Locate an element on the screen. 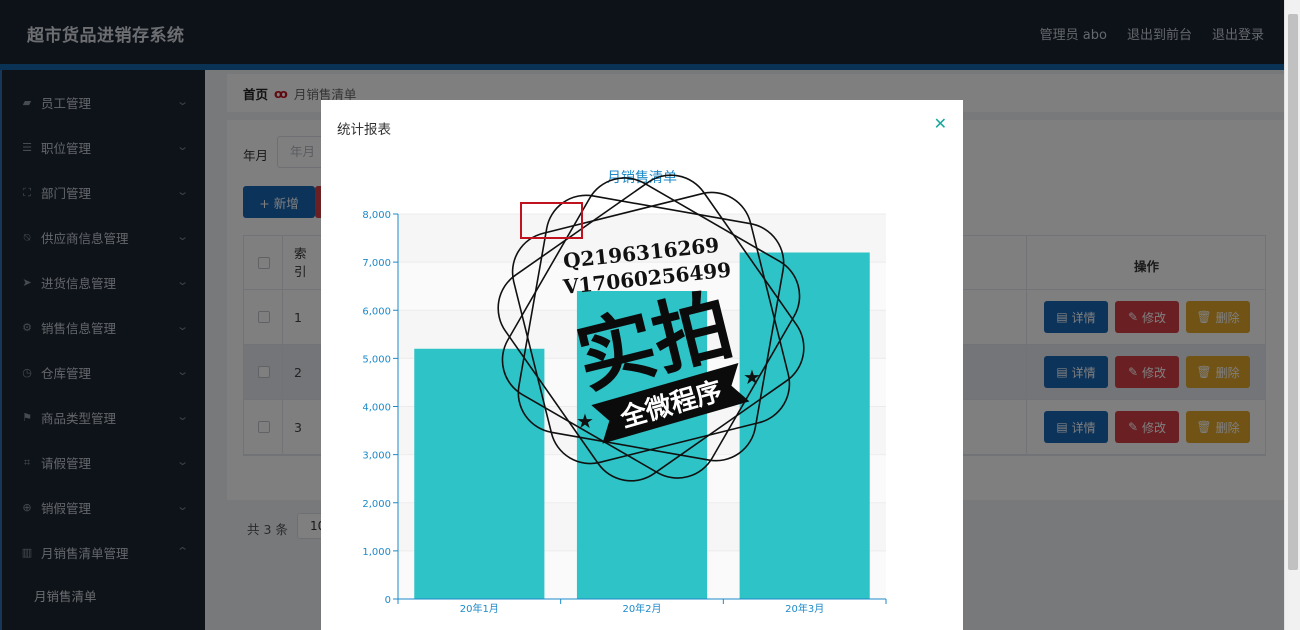  y-tick-label: 6,000 is located at coordinates (376, 311).